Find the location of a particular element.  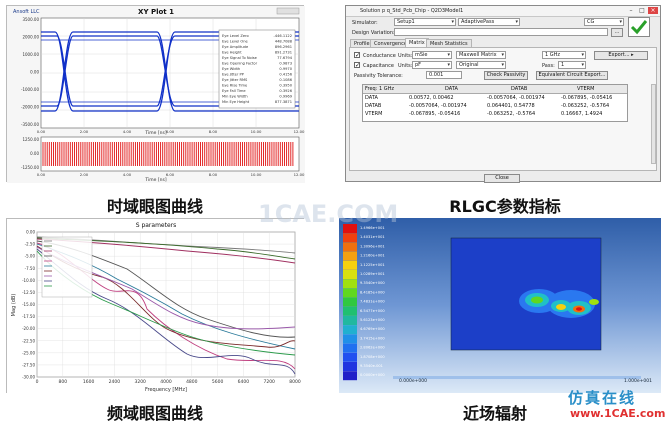

x-tick-label: 12.00 is located at coordinates (299, 131).